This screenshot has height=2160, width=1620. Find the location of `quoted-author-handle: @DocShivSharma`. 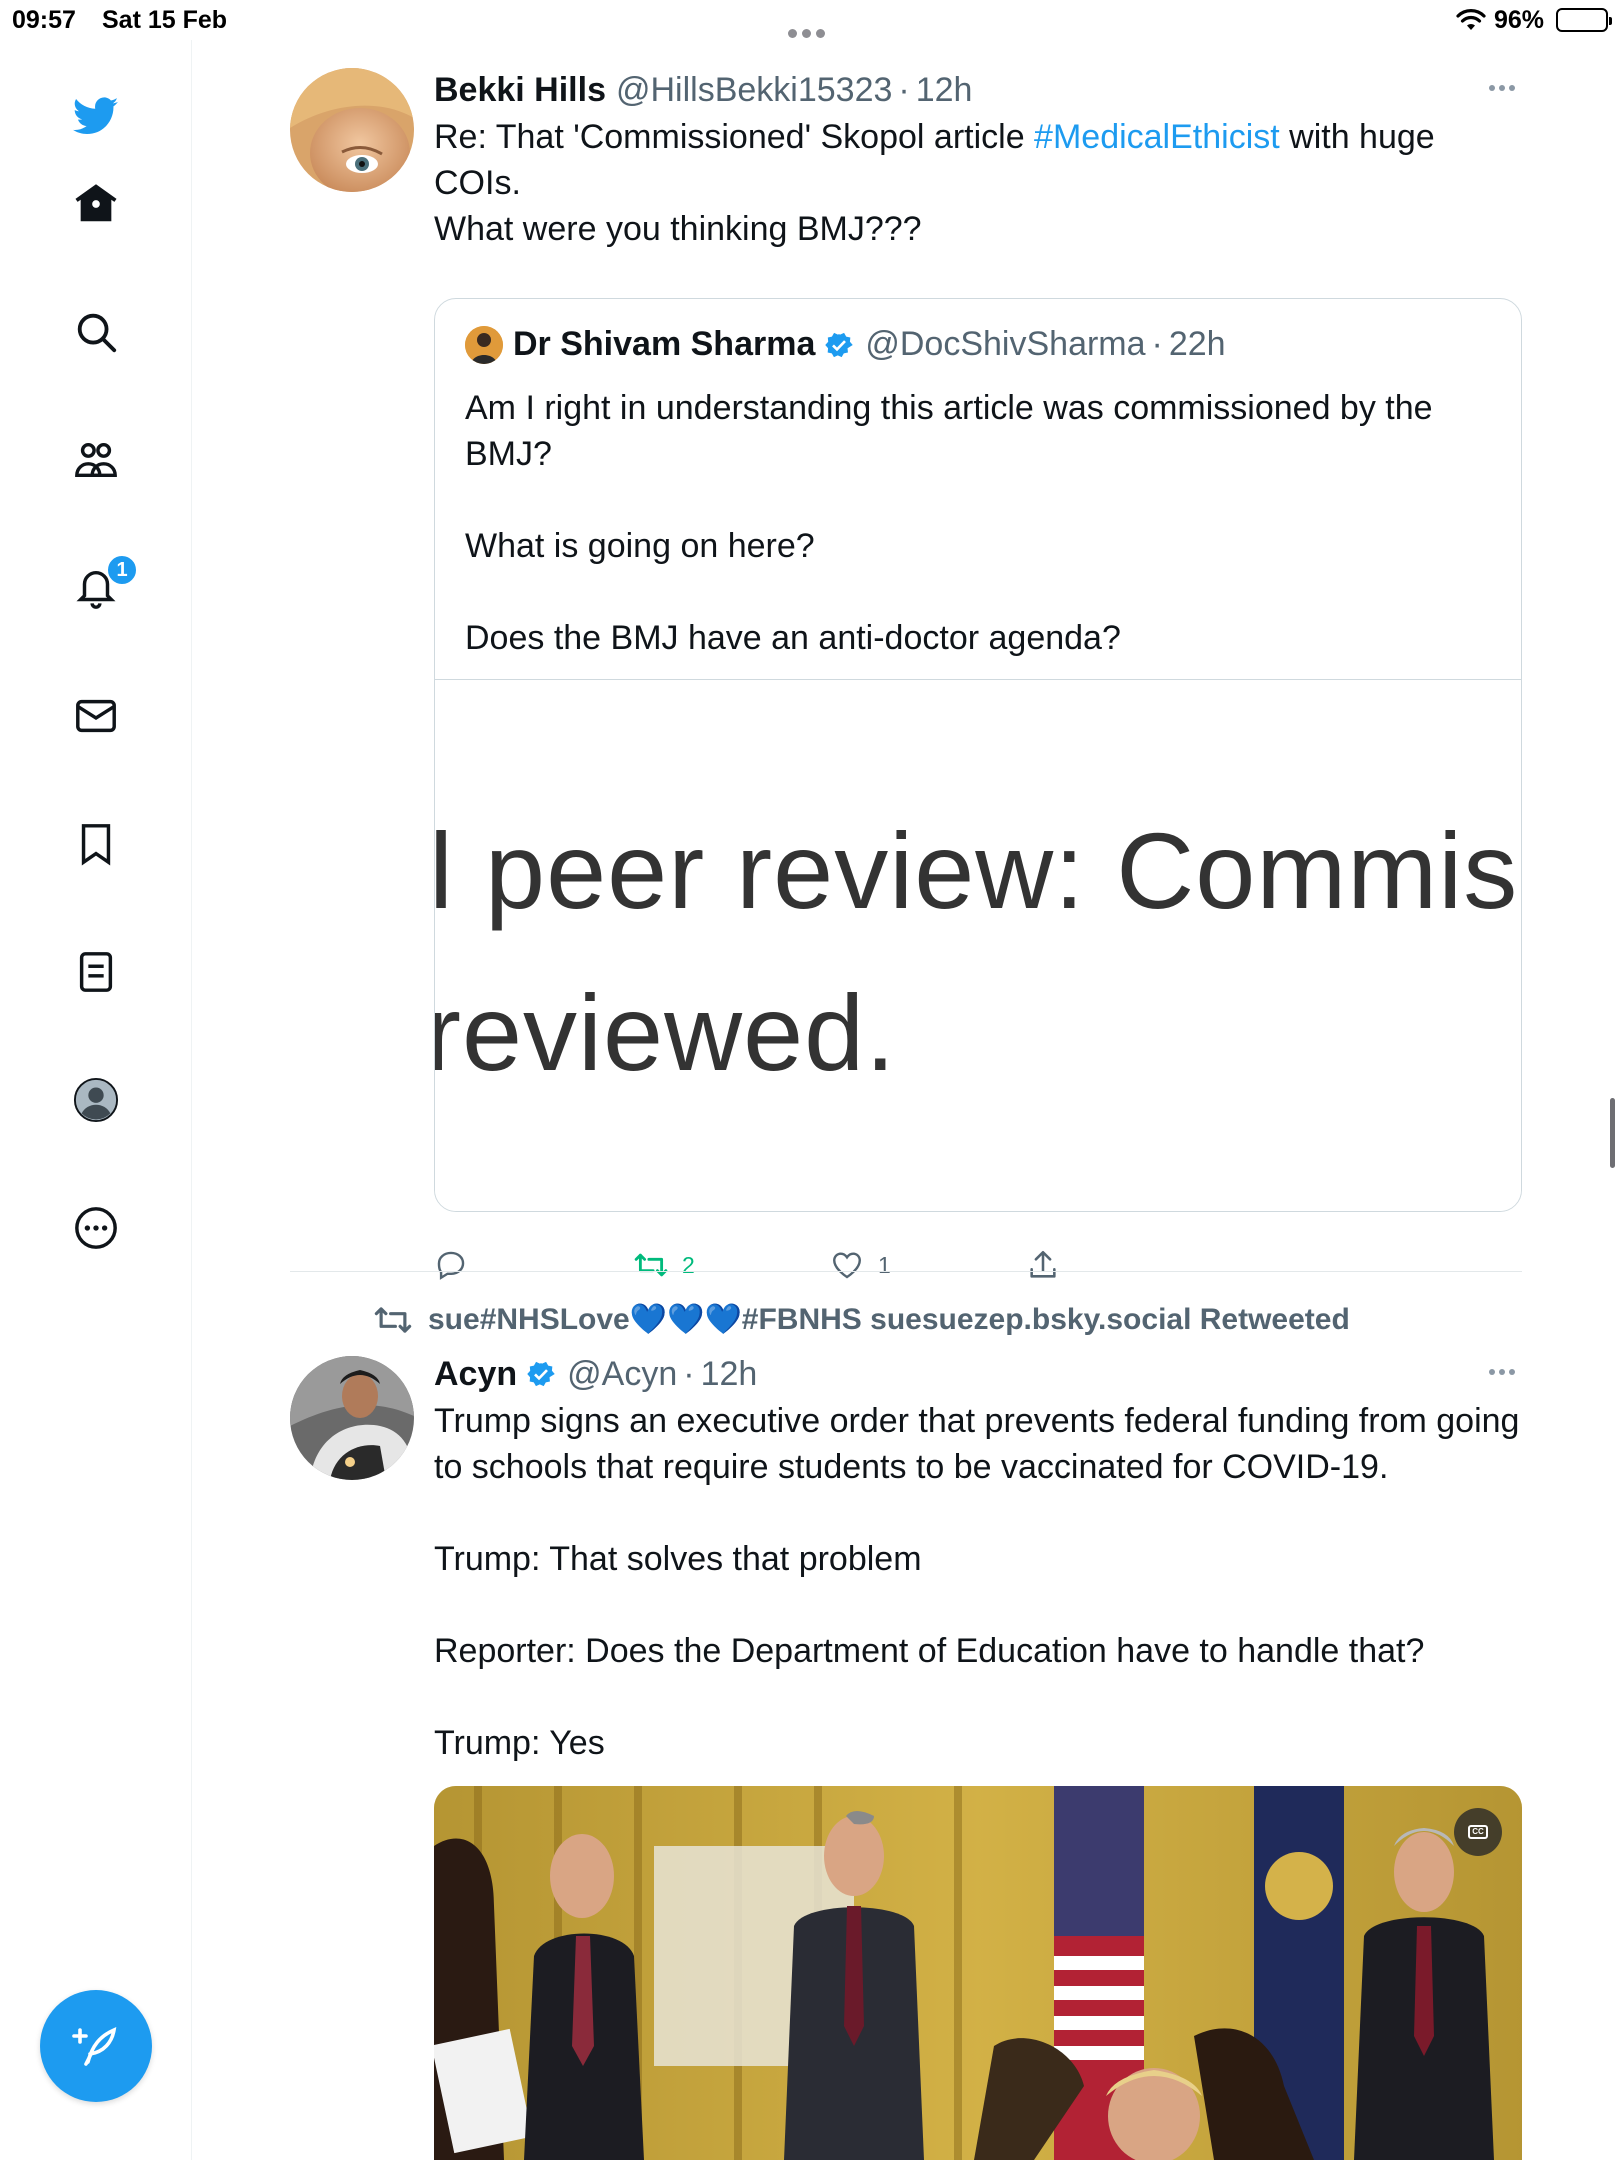

quoted-author-handle: @DocShivSharma is located at coordinates (1005, 344).